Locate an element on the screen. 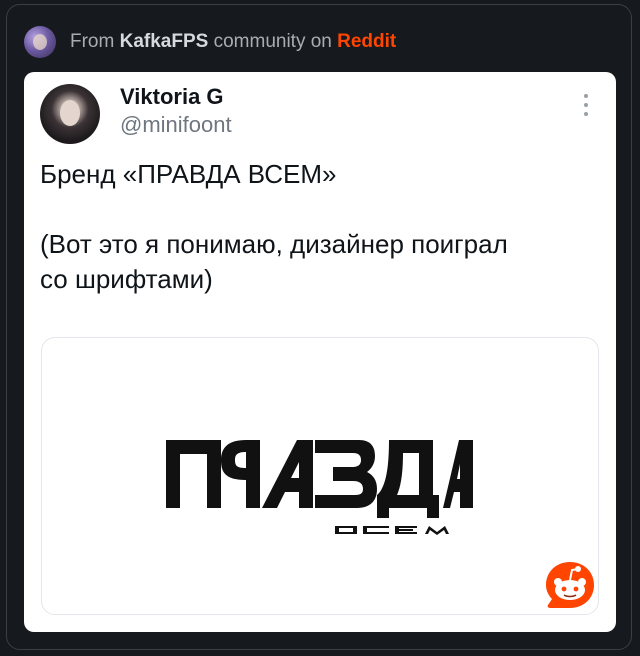 This screenshot has width=640, height=656. brand-logo-image is located at coordinates (319, 487).